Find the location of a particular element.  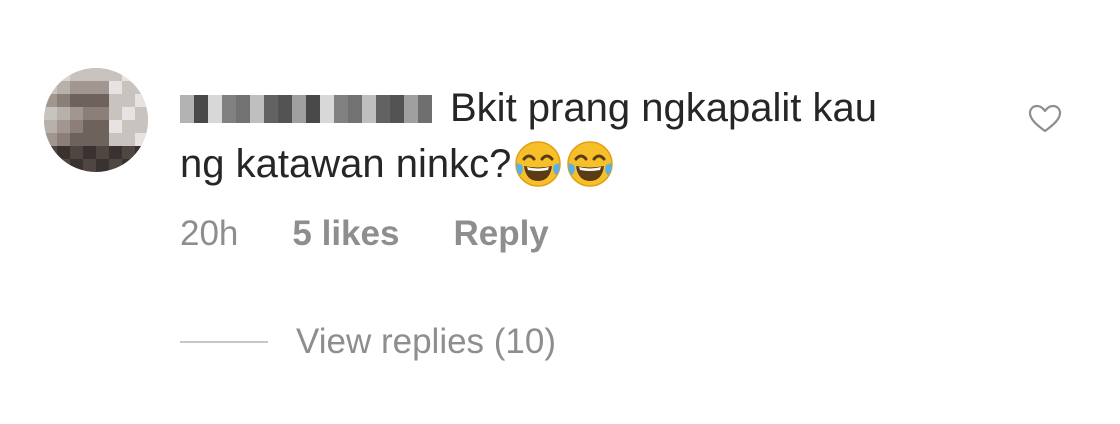

comment-meta: 20h 5 likes Reply is located at coordinates (364, 234).